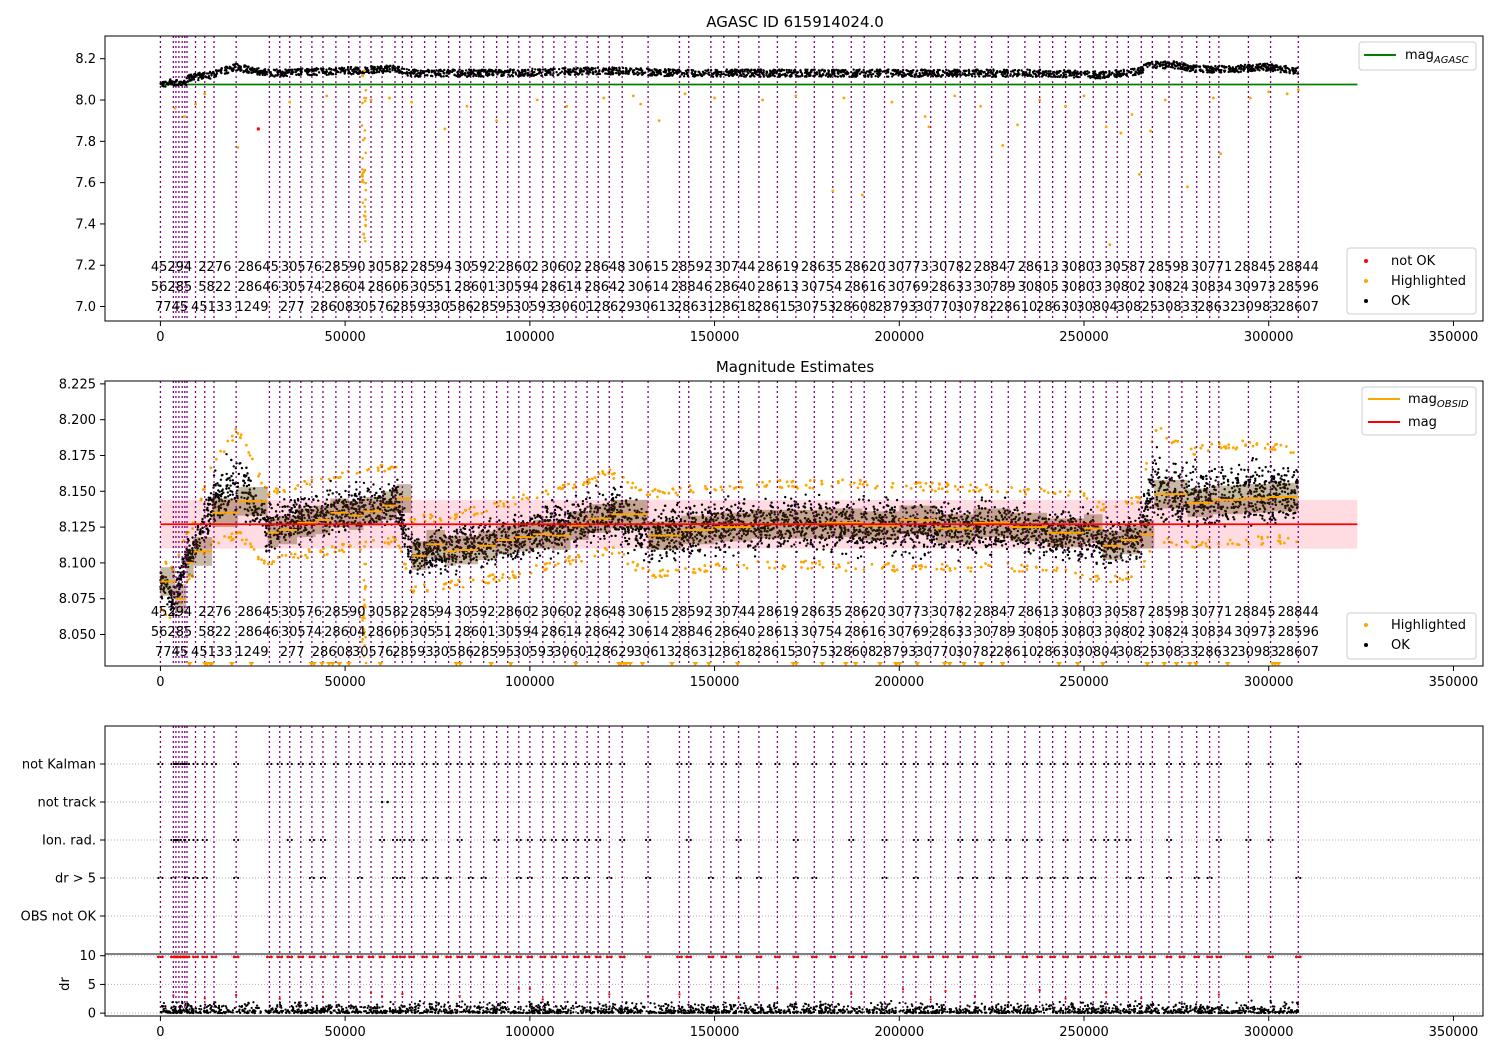 The height and width of the screenshot is (1050, 1500). Describe the element at coordinates (258, 129) in the screenshot. I see `not-ok-point` at that location.